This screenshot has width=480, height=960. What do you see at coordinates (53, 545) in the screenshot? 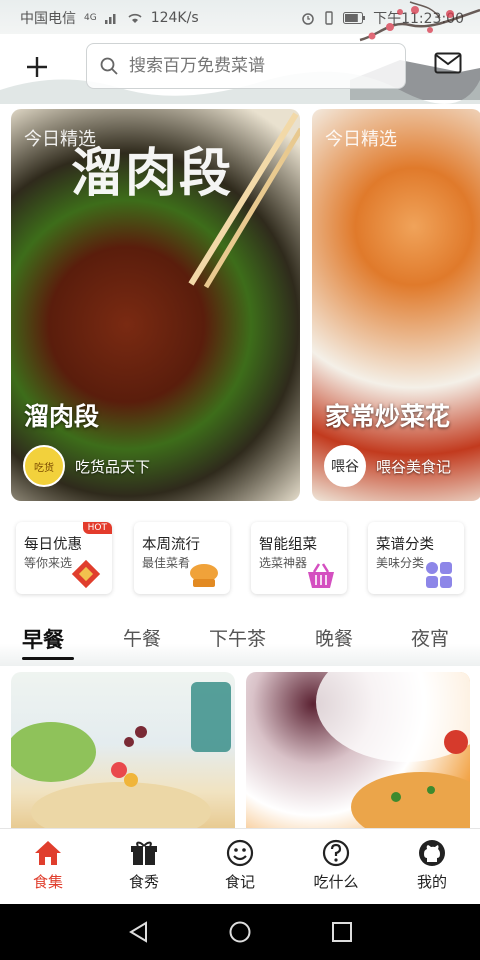
I see `feature-title: 每日优惠` at bounding box center [53, 545].